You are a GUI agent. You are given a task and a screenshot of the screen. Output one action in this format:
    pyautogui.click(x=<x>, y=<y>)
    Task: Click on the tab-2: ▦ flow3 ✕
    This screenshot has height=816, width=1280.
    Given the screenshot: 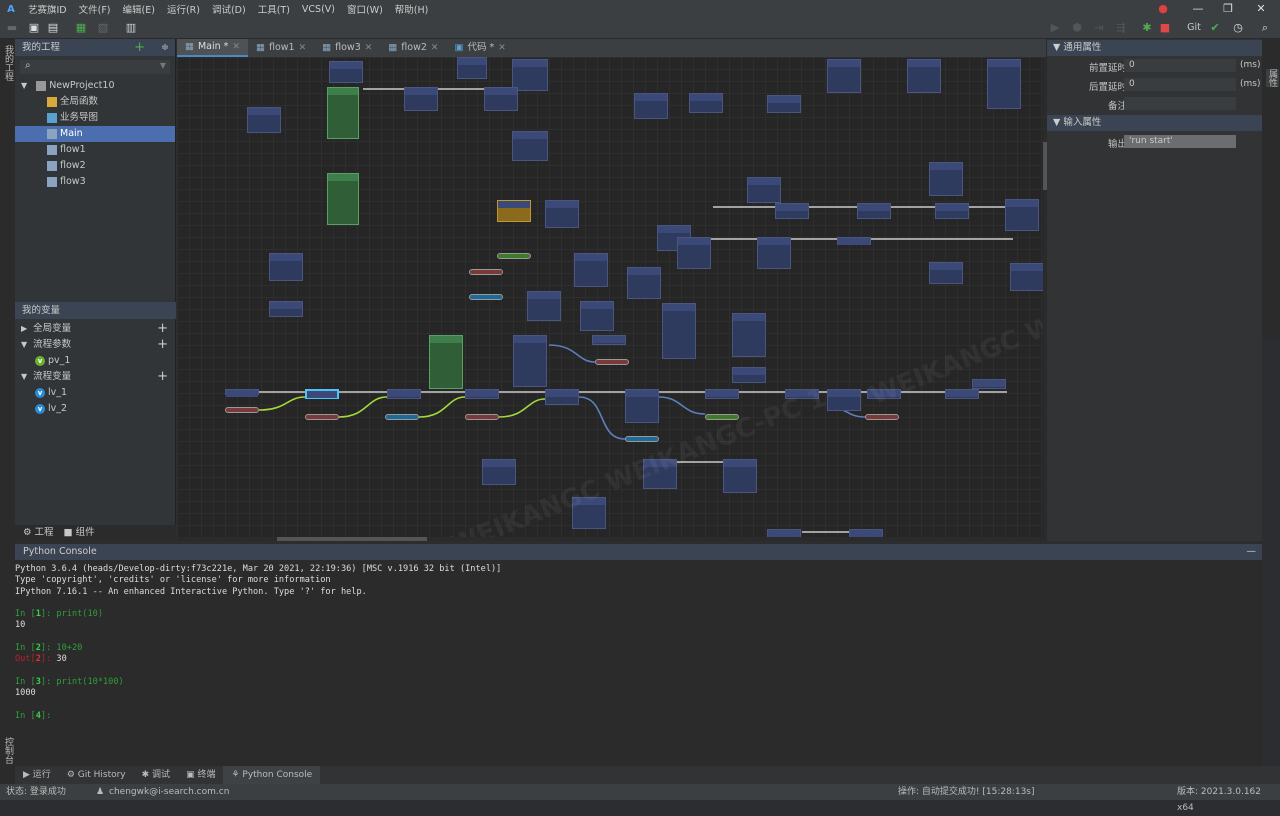 What is the action you would take?
    pyautogui.click(x=347, y=48)
    